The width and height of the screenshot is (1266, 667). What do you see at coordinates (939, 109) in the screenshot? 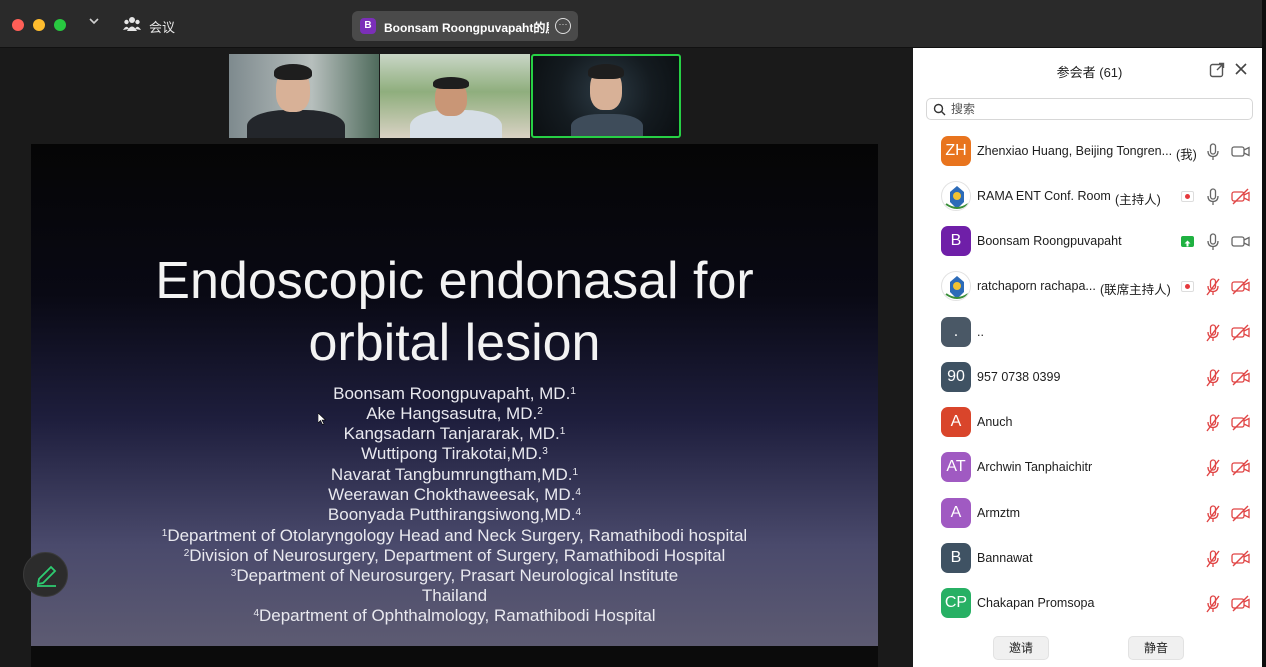
I see `search-icon` at bounding box center [939, 109].